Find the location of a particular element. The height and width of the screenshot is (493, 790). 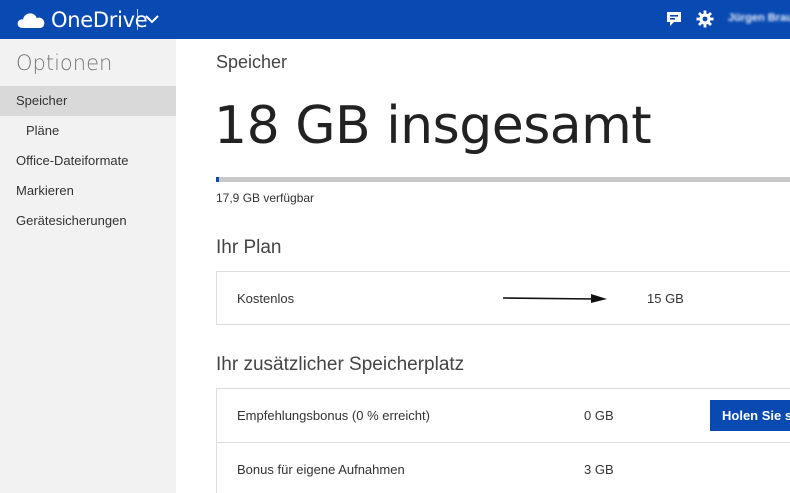

app-name: OneDrive is located at coordinates (99, 20).